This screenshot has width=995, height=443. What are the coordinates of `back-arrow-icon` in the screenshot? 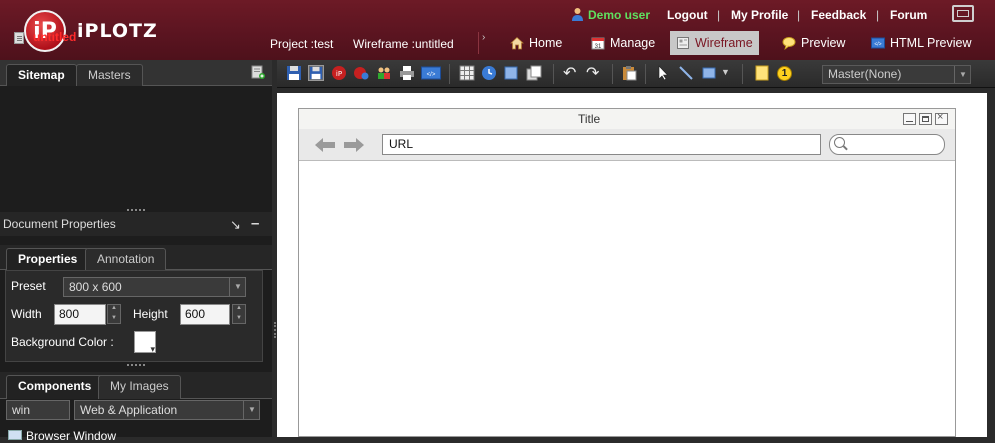 It's located at (325, 145).